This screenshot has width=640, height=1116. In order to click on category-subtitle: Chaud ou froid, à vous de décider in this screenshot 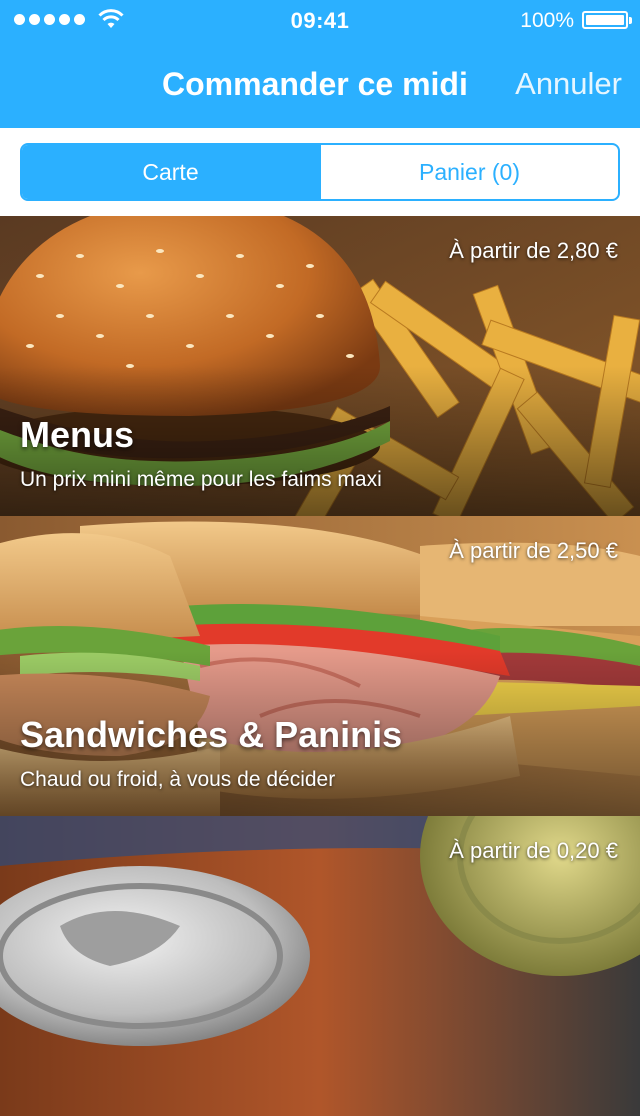, I will do `click(178, 779)`.